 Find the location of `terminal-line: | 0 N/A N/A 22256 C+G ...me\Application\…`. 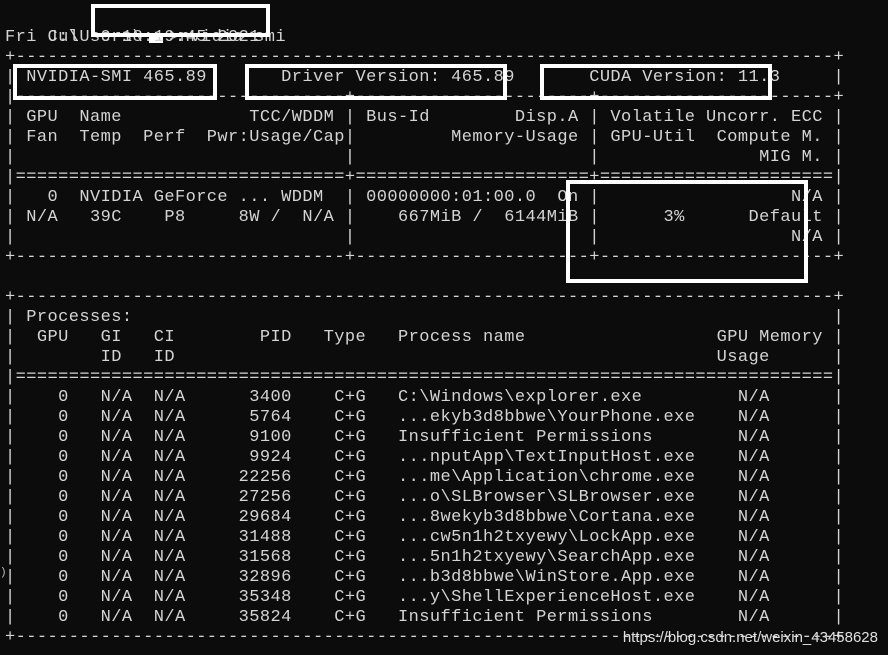

terminal-line: | 0 N/A N/A 22256 C+G ...me\Application\… is located at coordinates (425, 477).